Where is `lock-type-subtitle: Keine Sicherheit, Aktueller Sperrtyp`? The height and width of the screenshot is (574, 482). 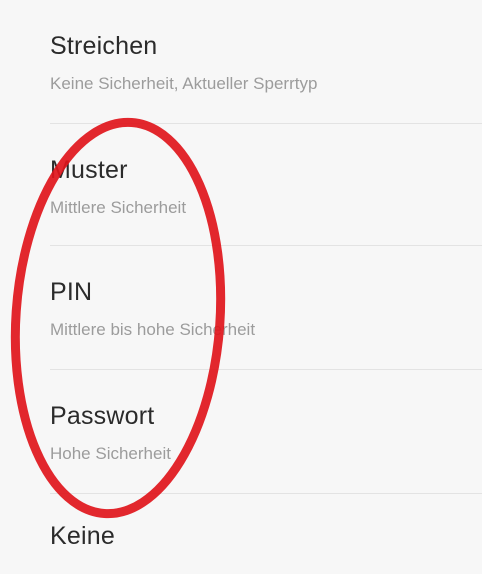 lock-type-subtitle: Keine Sicherheit, Aktueller Sperrtyp is located at coordinates (184, 83).